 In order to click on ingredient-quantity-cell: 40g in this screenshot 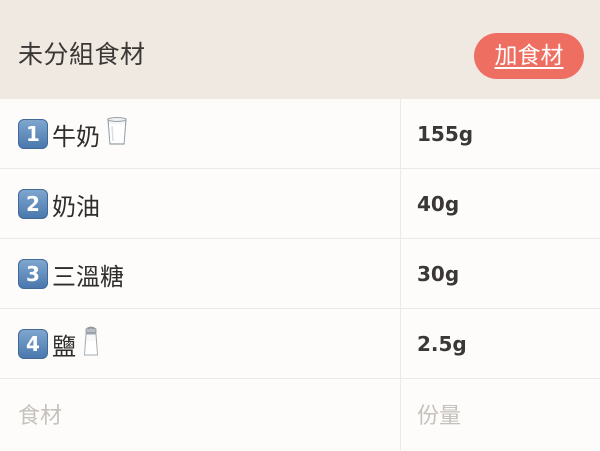, I will do `click(502, 204)`.